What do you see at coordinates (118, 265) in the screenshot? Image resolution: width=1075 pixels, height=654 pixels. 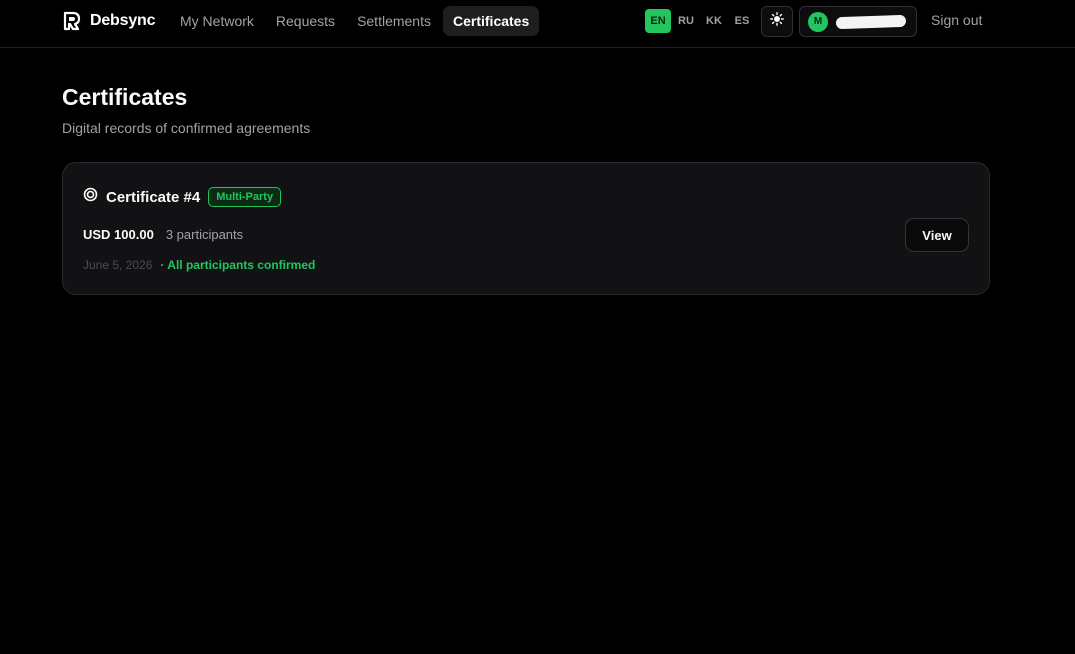 I see `certificate-date: June 5, 2026` at bounding box center [118, 265].